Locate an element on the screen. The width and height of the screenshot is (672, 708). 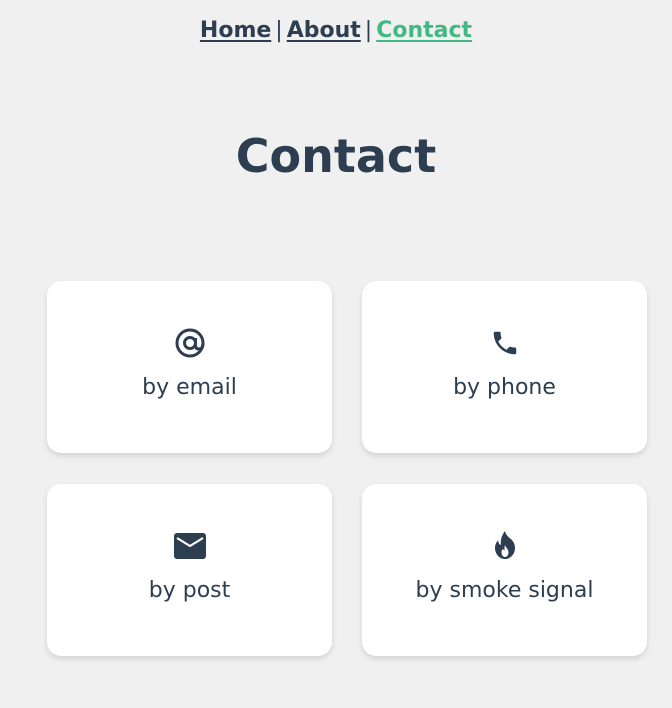
nav-link-home: Home is located at coordinates (235, 30).